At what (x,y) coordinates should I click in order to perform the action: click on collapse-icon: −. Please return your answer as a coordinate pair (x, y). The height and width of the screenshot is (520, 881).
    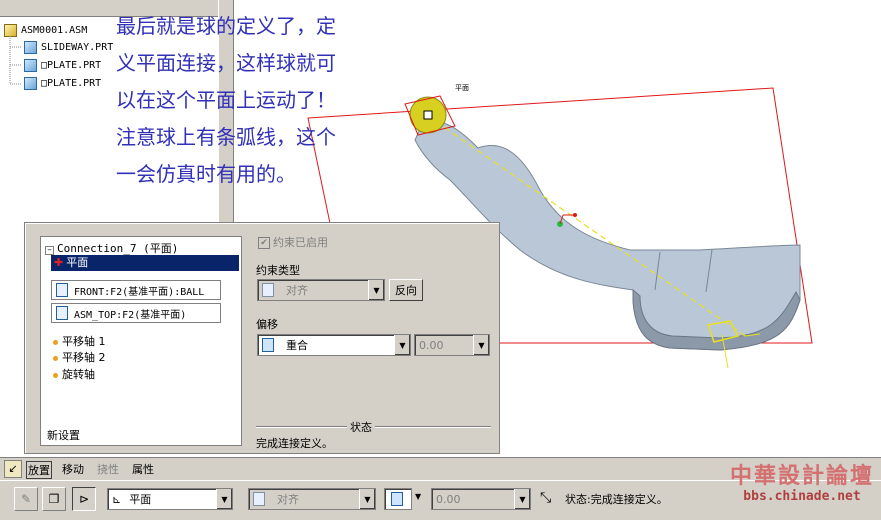
    Looking at the image, I should click on (49, 250).